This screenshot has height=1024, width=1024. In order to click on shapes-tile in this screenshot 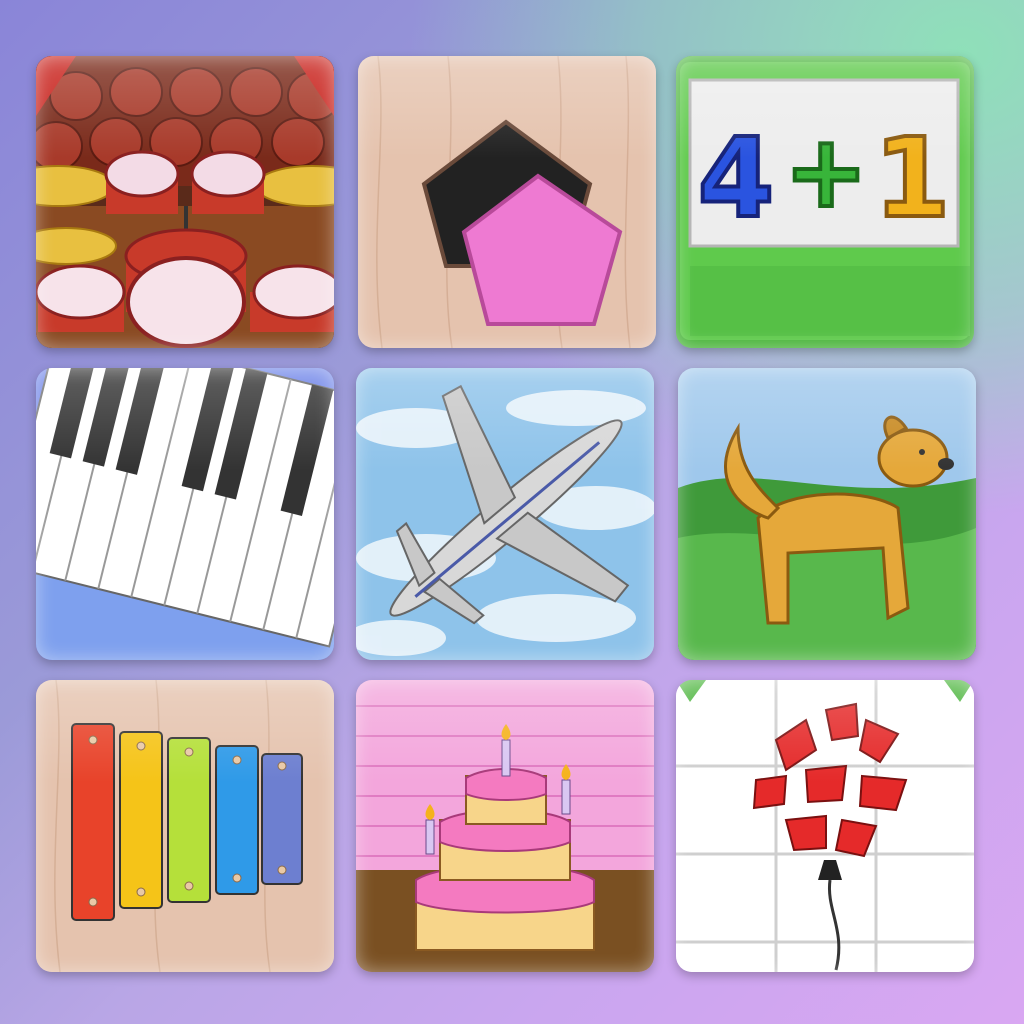, I will do `click(507, 202)`.